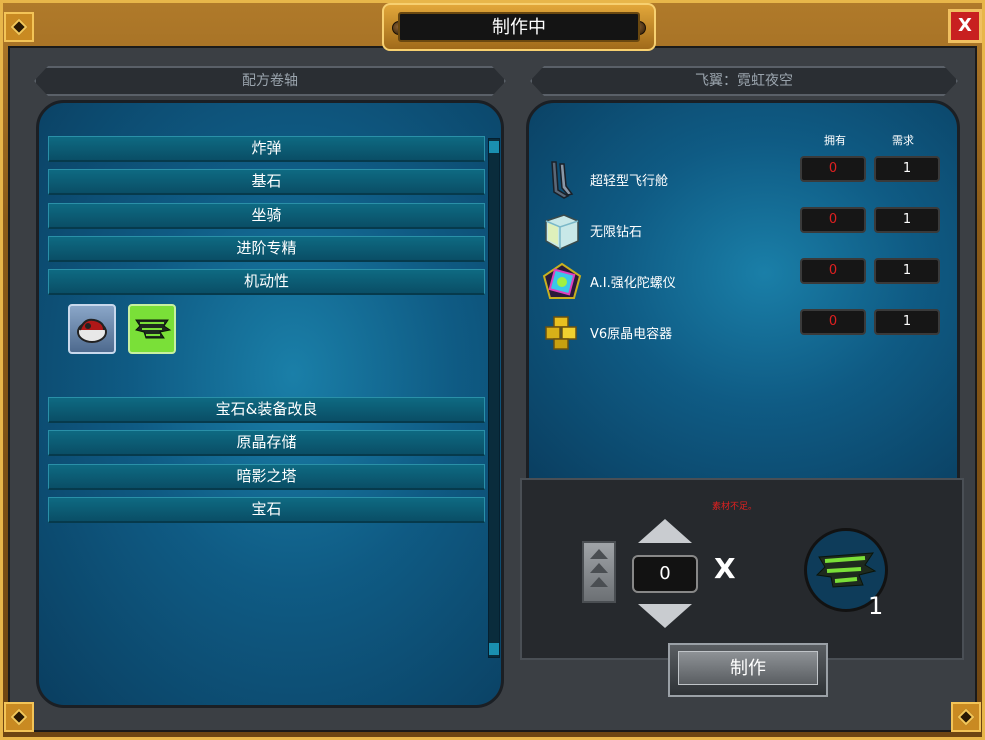  Describe the element at coordinates (631, 334) in the screenshot. I see `material-name: V6原晶电容器` at that location.